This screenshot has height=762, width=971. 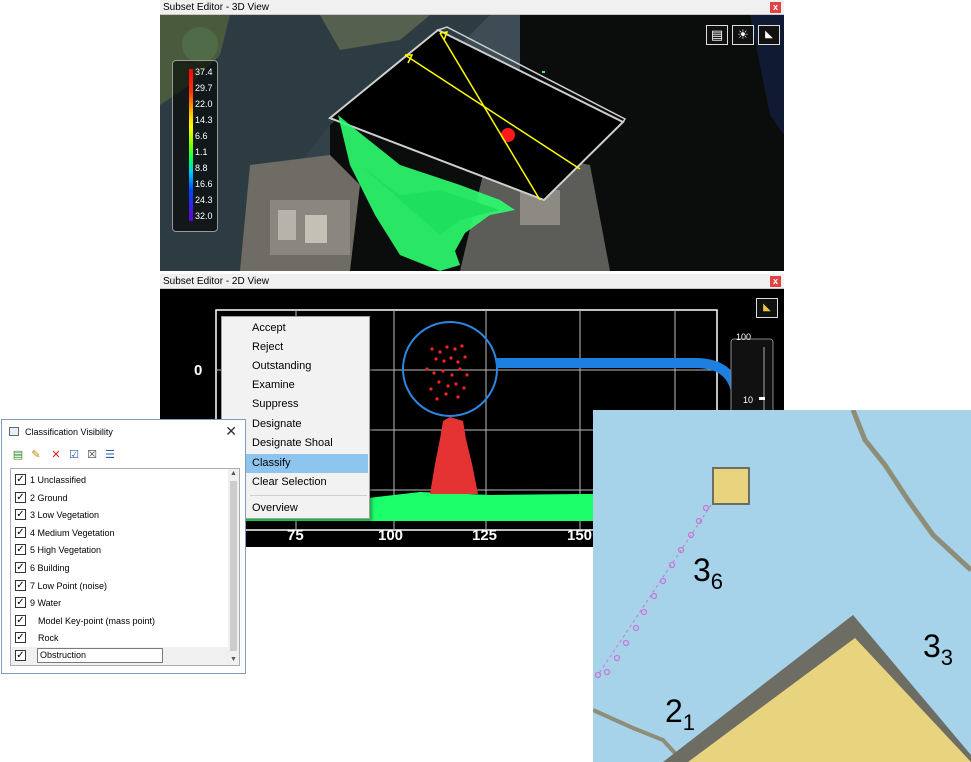 What do you see at coordinates (74, 455) in the screenshot?
I see `check-icon: ☑` at bounding box center [74, 455].